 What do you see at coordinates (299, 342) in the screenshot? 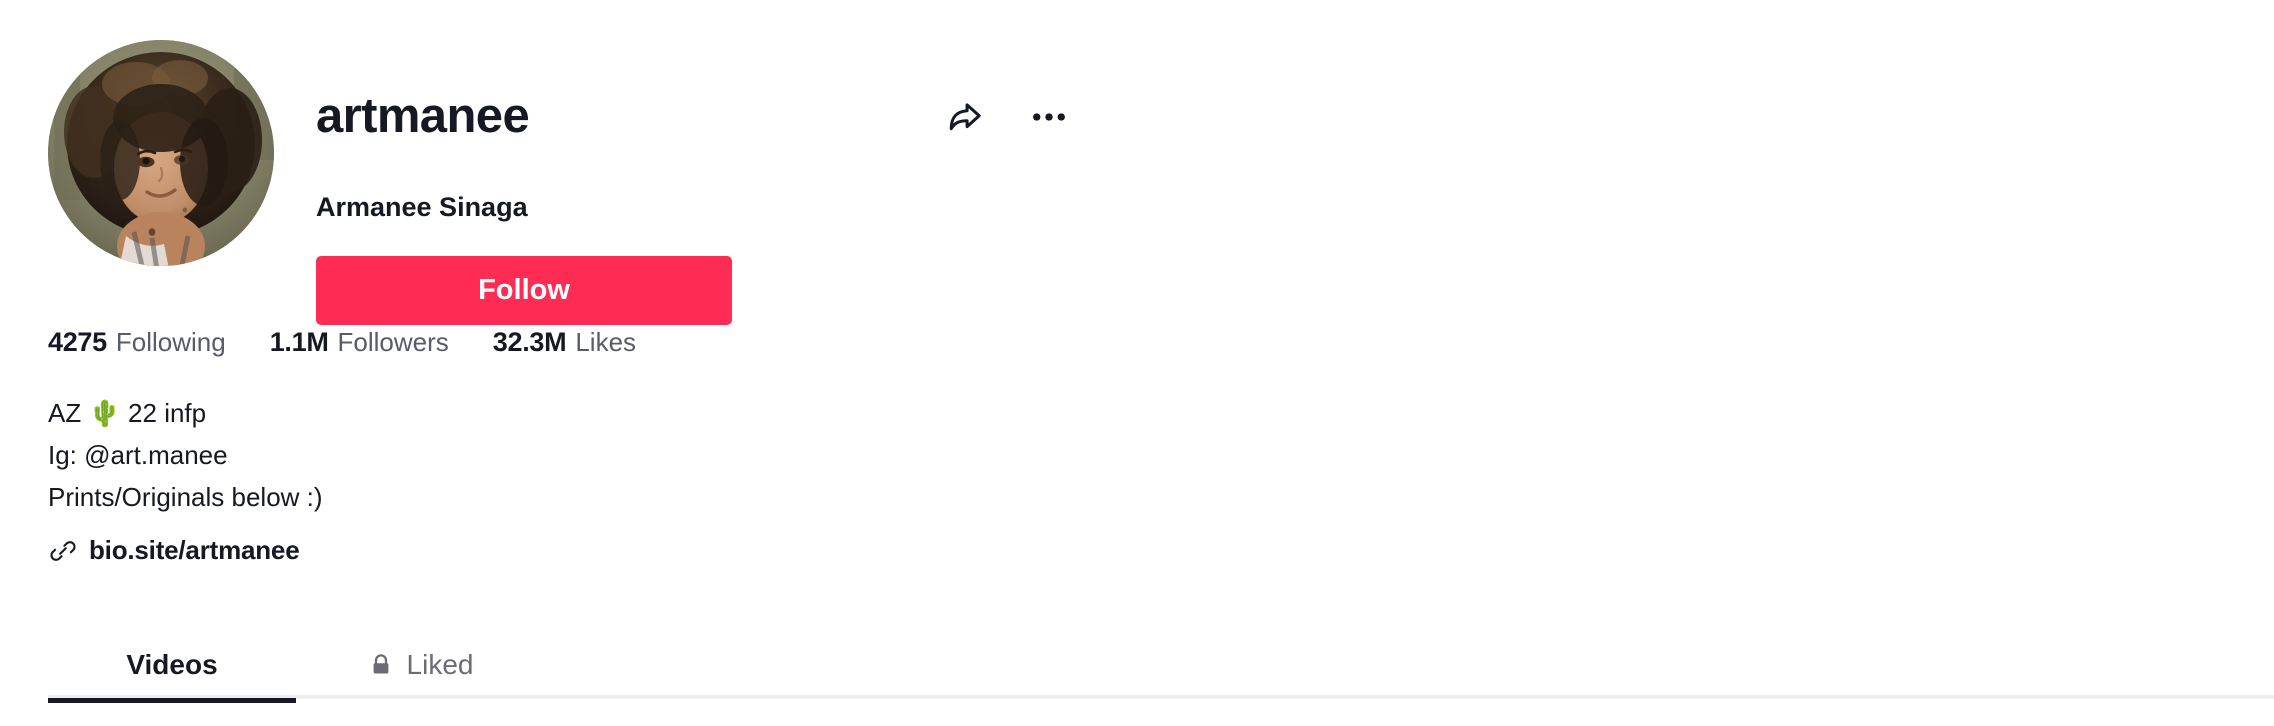
I see `stat-followers-value: 1.1M` at bounding box center [299, 342].